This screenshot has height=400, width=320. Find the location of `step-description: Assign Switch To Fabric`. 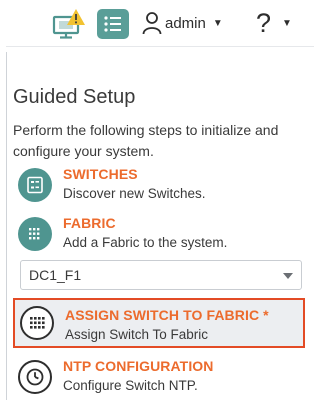

step-description: Assign Switch To Fabric is located at coordinates (137, 334).